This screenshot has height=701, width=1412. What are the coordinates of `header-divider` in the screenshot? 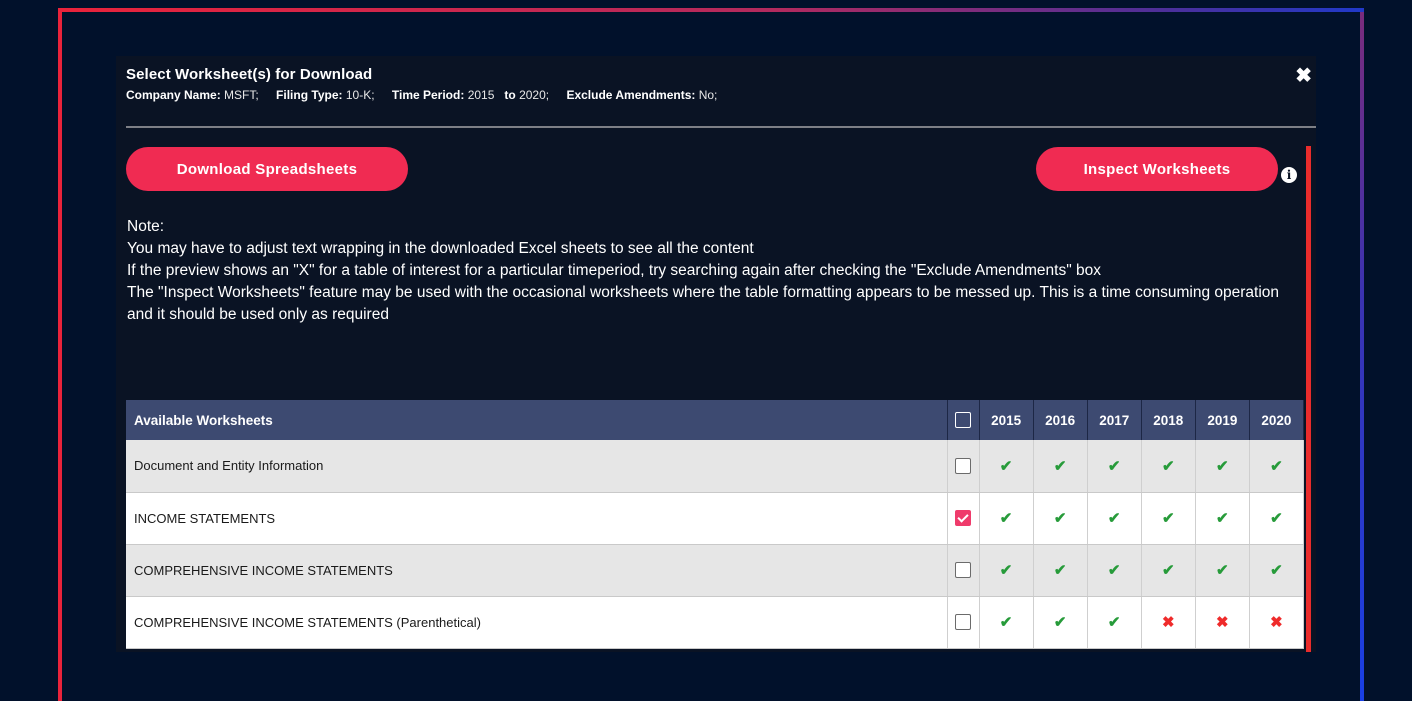 It's located at (721, 127).